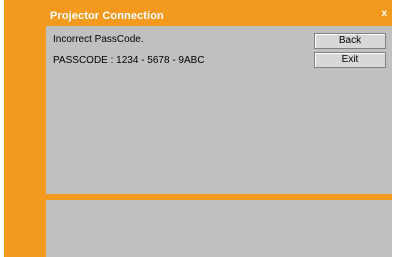 This screenshot has height=257, width=396. What do you see at coordinates (129, 60) in the screenshot?
I see `passcode-text: PASSCODE : 1234 - 5678 - 9ABC` at bounding box center [129, 60].